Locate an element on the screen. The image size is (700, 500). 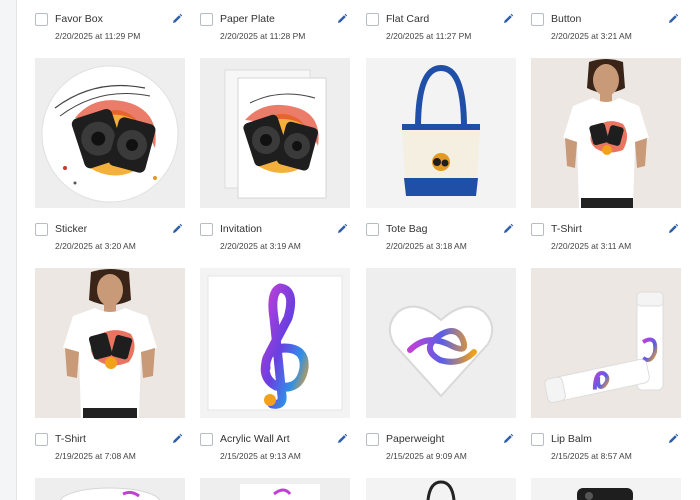
product-name: Flat Card is located at coordinates (407, 19).